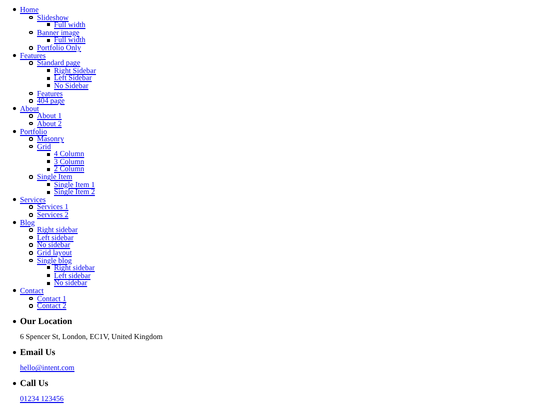  What do you see at coordinates (38, 352) in the screenshot?
I see `section-heading: Email Us` at bounding box center [38, 352].